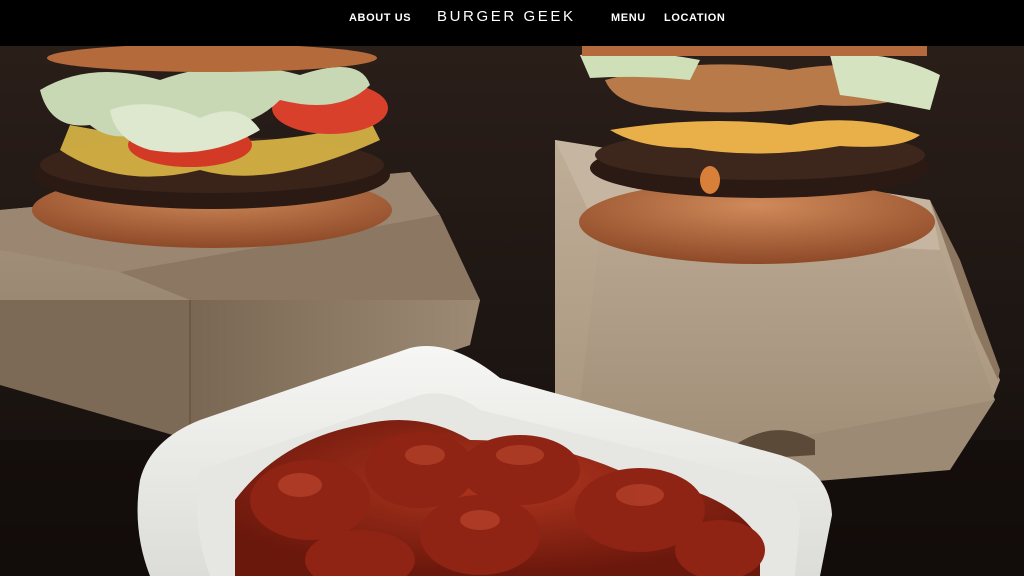 Image resolution: width=1024 pixels, height=576 pixels. What do you see at coordinates (694, 18) in the screenshot?
I see `nav-link-location: LOCATION` at bounding box center [694, 18].